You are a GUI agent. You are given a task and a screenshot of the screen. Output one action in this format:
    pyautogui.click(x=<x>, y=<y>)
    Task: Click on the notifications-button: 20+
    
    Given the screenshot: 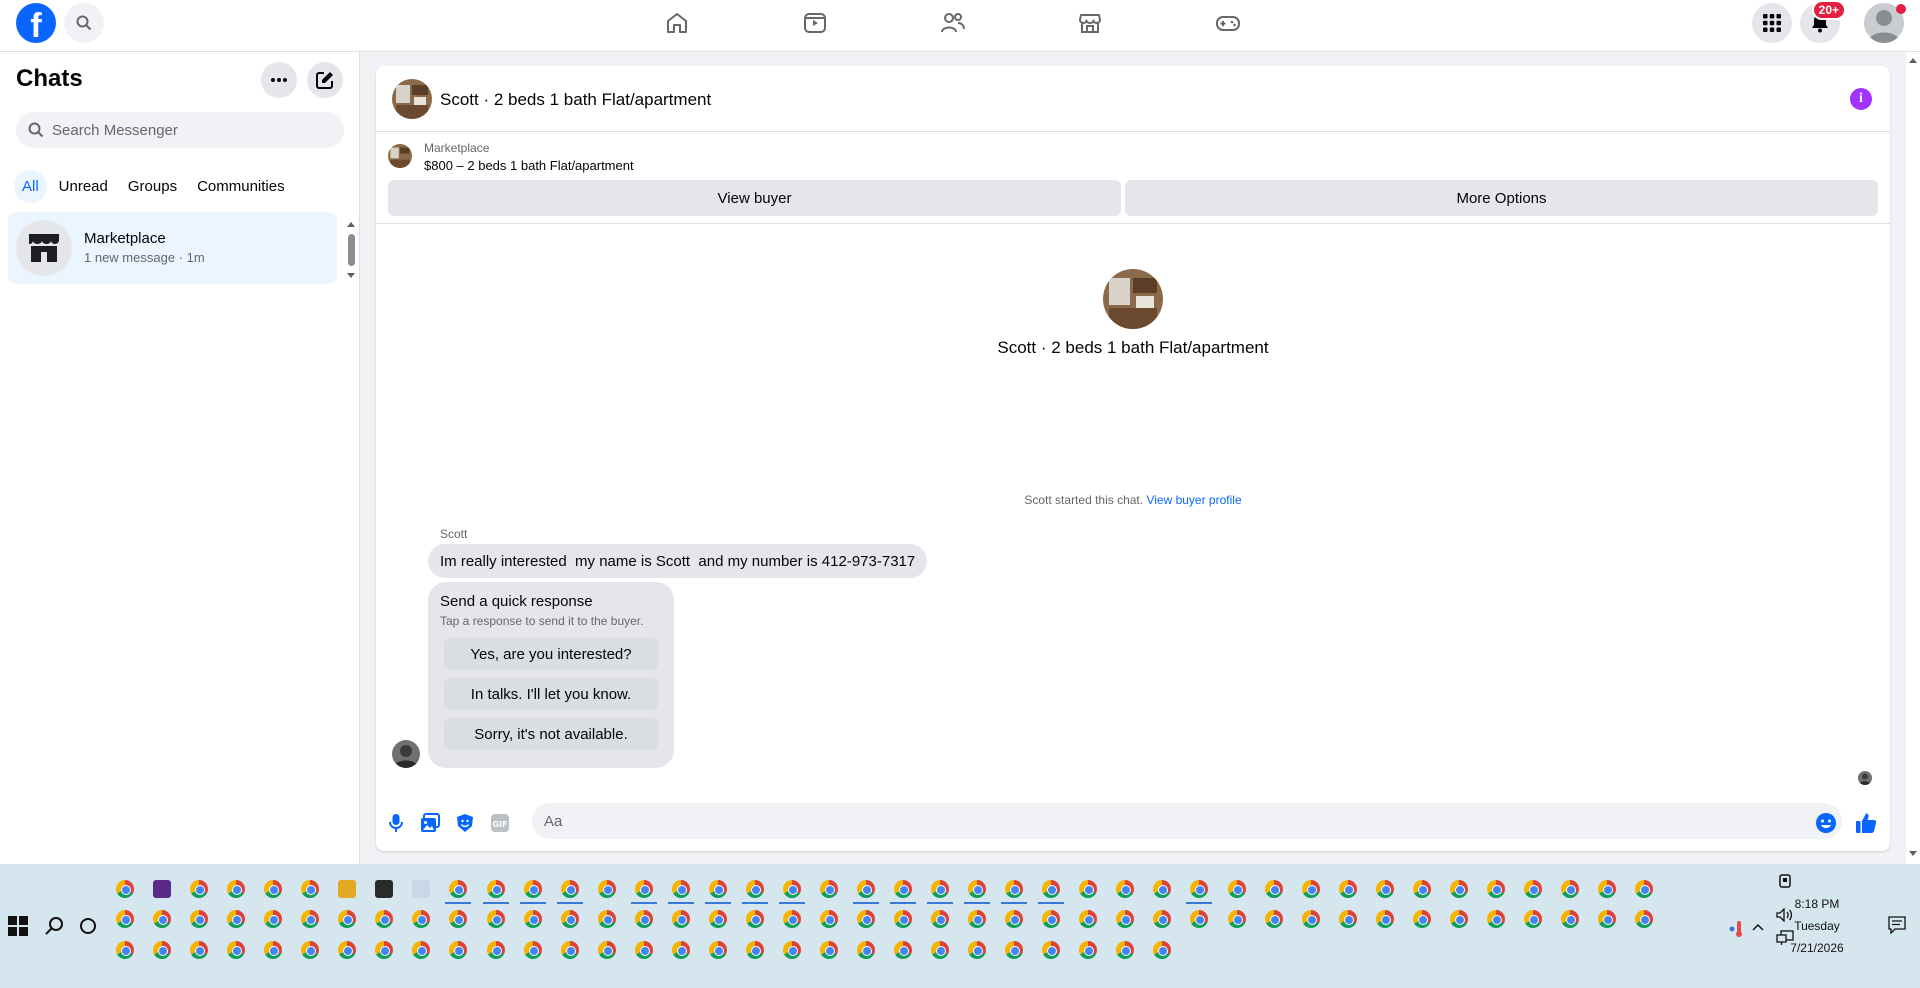 What is the action you would take?
    pyautogui.click(x=1823, y=21)
    